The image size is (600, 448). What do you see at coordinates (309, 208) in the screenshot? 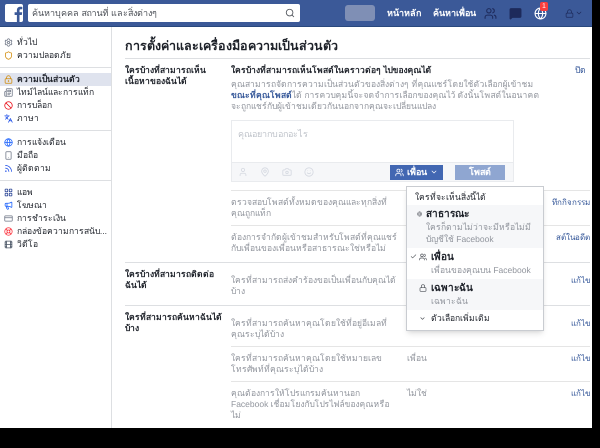
I see `setting-description: ตรวจสอบโพสต์ทั้งหมดของคุณและทุกสิ่งที่คุณถูกแท็ก` at bounding box center [309, 208].